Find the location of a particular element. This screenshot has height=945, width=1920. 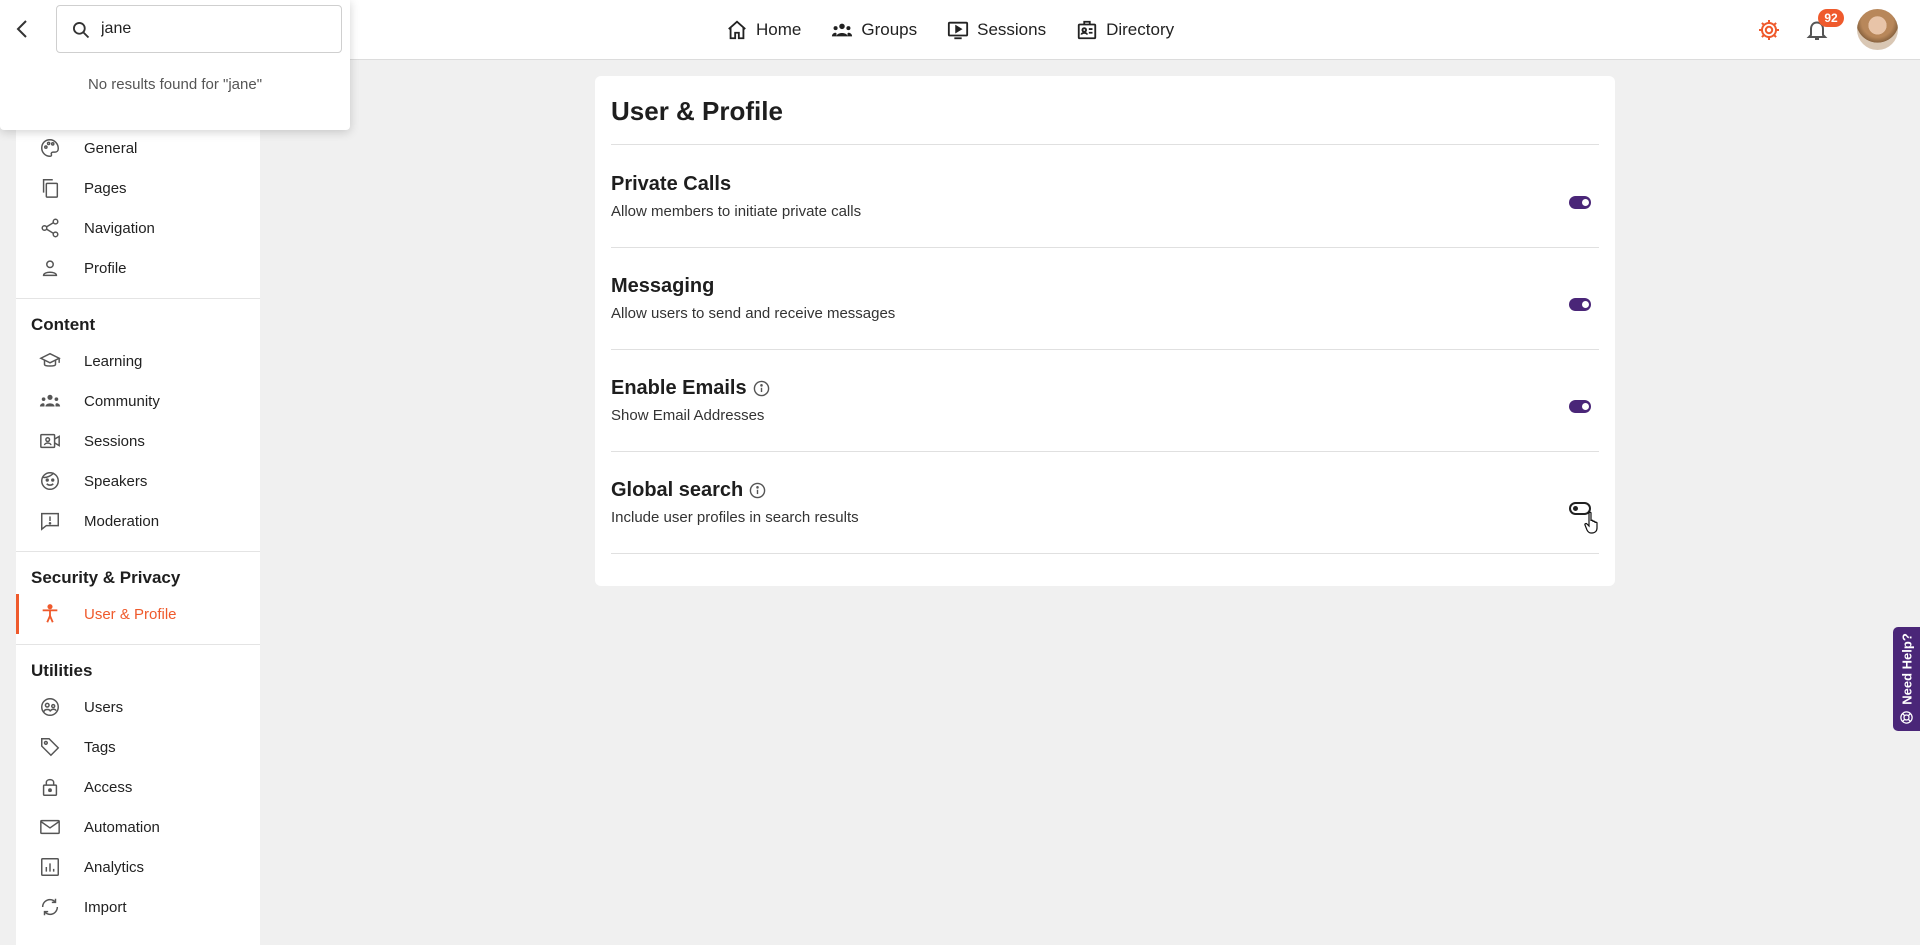

sidebar-item-sessions: Sessions is located at coordinates (138, 441).